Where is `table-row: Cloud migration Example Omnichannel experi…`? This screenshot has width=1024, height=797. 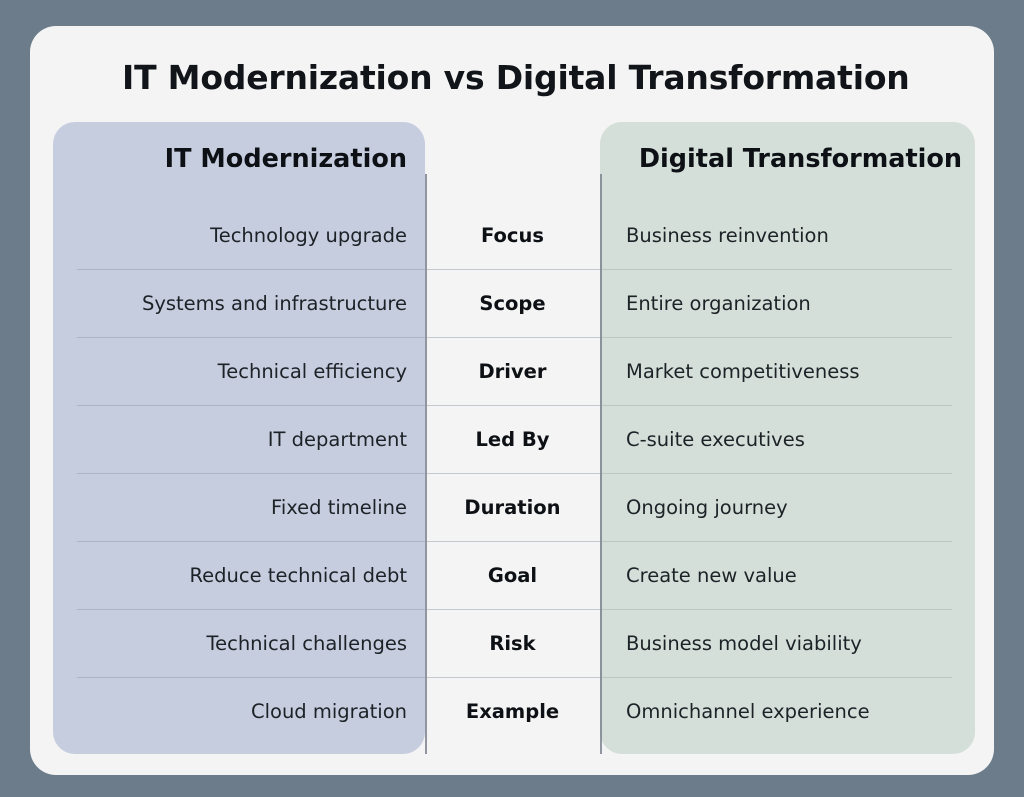 table-row: Cloud migration Example Omnichannel experi… is located at coordinates (512, 711).